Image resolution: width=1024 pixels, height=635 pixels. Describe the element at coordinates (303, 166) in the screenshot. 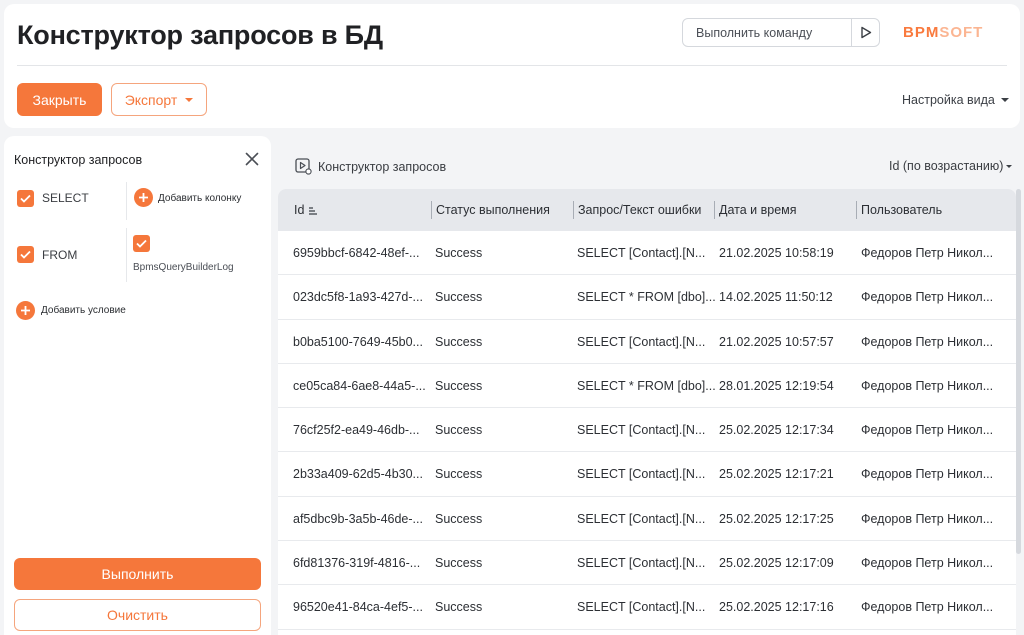

I see `query-builder-icon` at that location.